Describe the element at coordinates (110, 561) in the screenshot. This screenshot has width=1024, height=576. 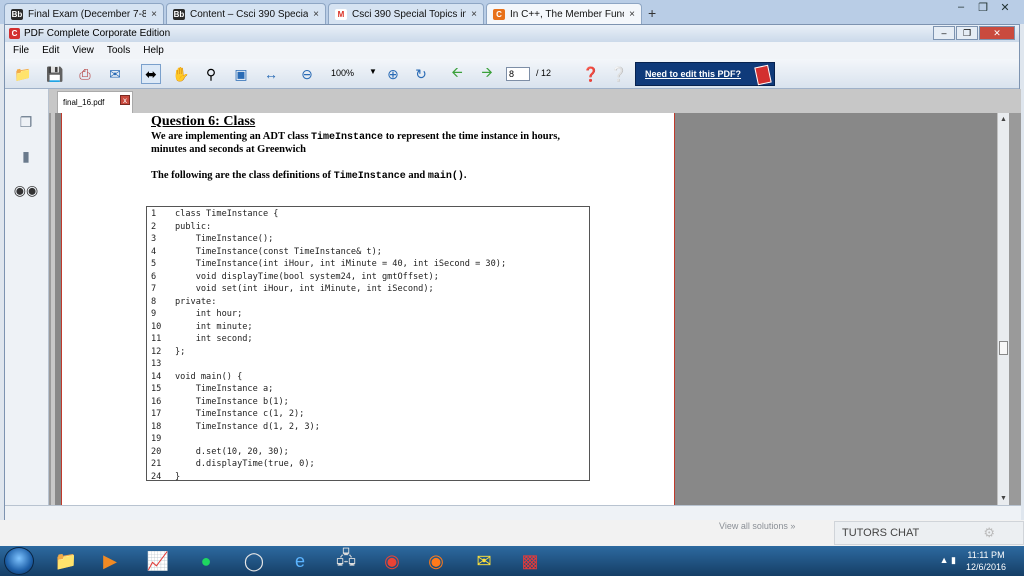
I see `media-player-icon: ▶` at that location.